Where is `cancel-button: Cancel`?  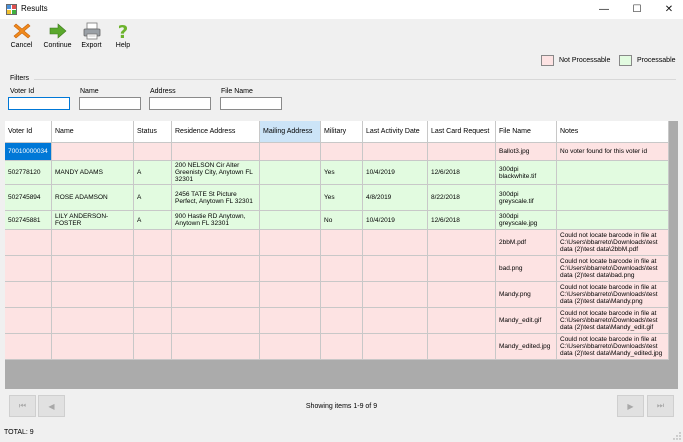
cancel-button: Cancel is located at coordinates (21, 38).